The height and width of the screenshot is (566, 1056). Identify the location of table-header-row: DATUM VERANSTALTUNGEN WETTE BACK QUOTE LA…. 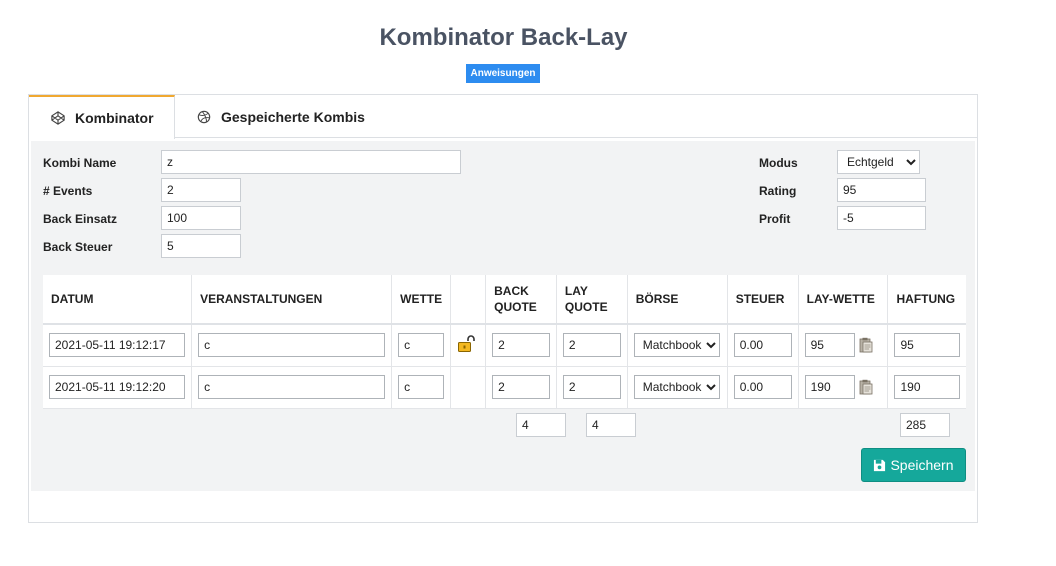
(504, 300).